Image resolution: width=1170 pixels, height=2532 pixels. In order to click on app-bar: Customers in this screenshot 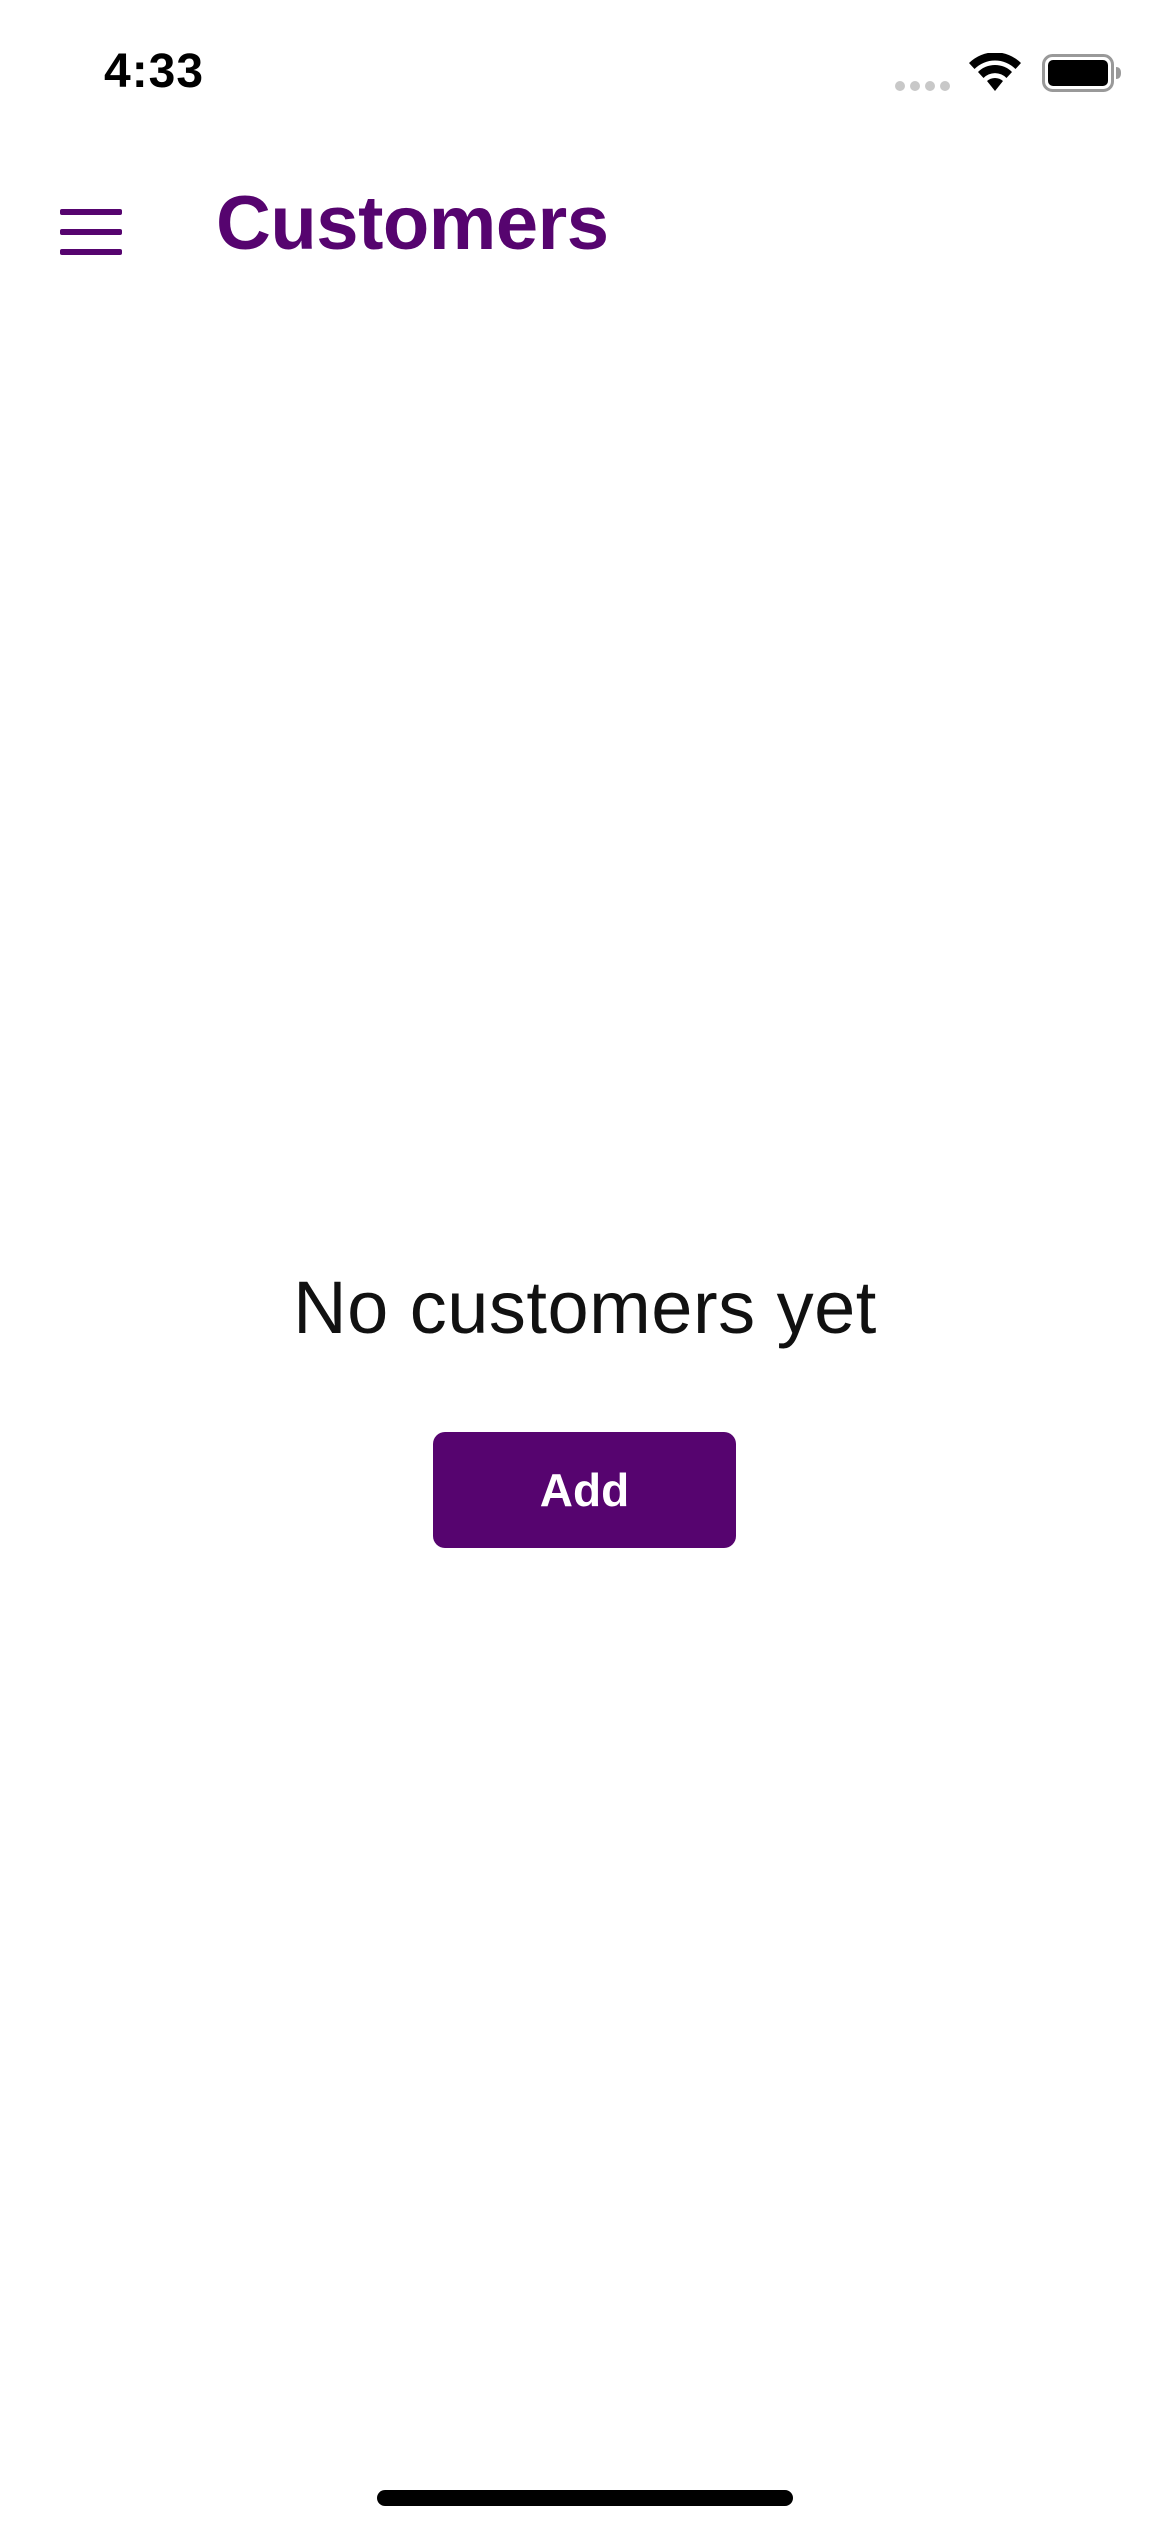, I will do `click(585, 225)`.